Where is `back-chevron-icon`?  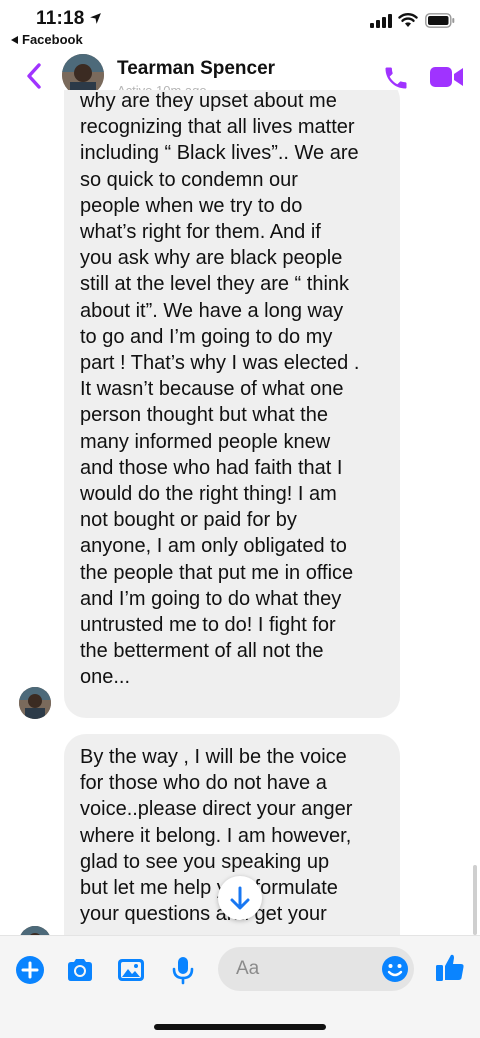
back-chevron-icon is located at coordinates (34, 76).